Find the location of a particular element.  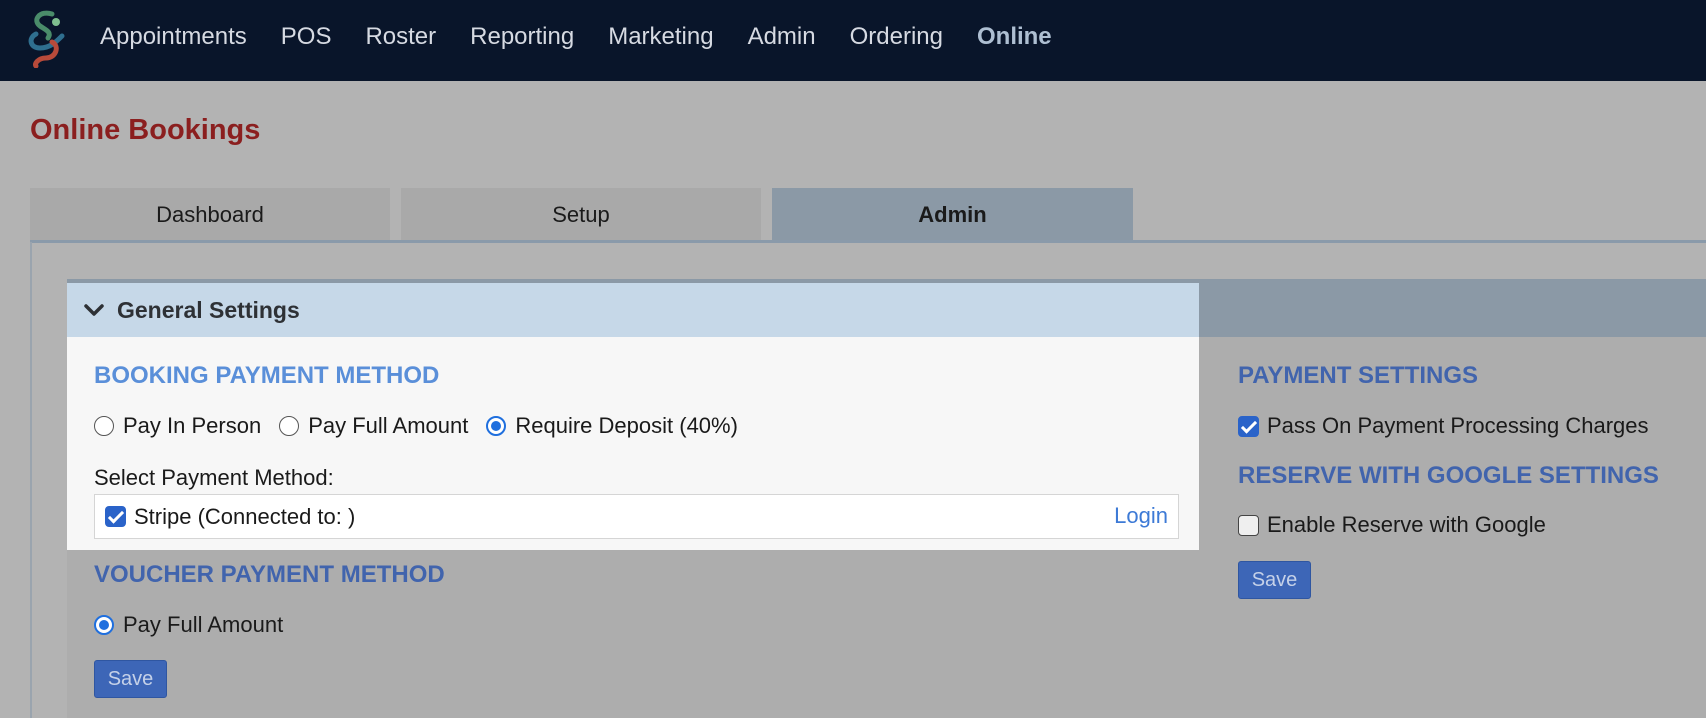

general-settings-toggle: General Settings is located at coordinates (633, 310).